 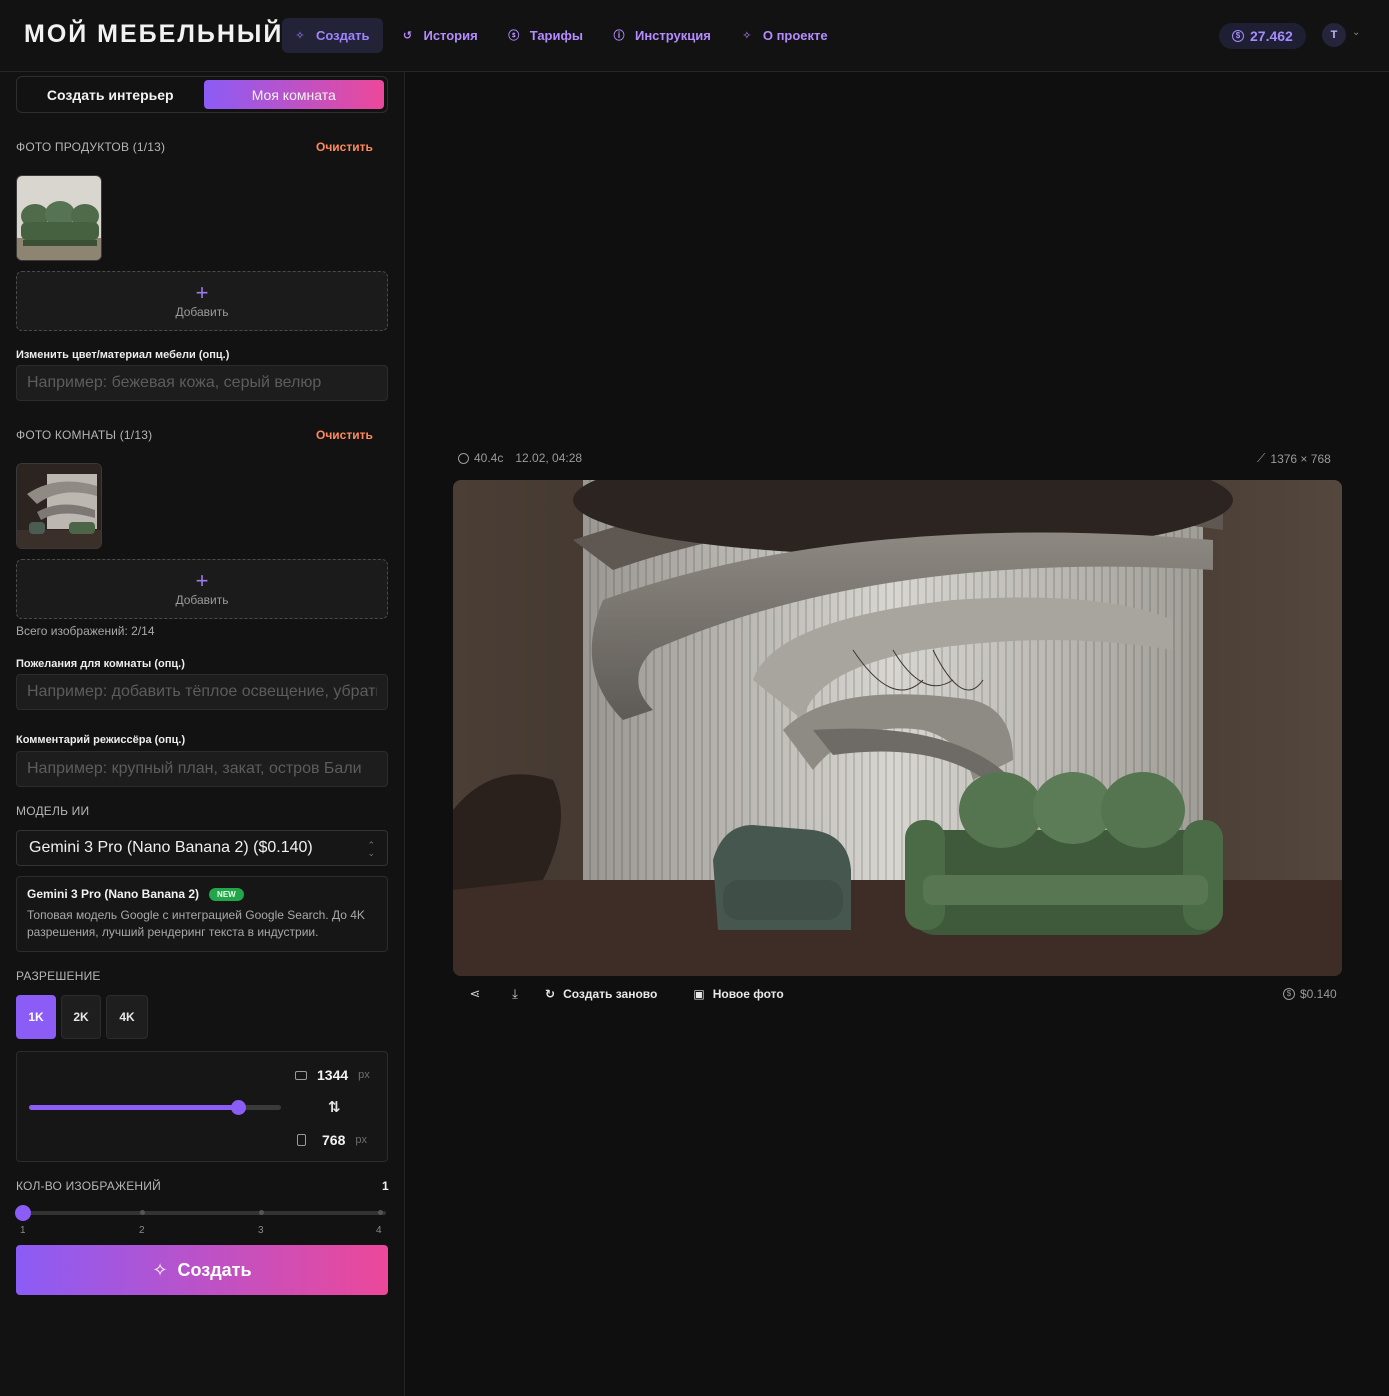 What do you see at coordinates (91, 147) in the screenshot?
I see `product-photos-label: ФОТО ПРОДУКТОВ (1/13)` at bounding box center [91, 147].